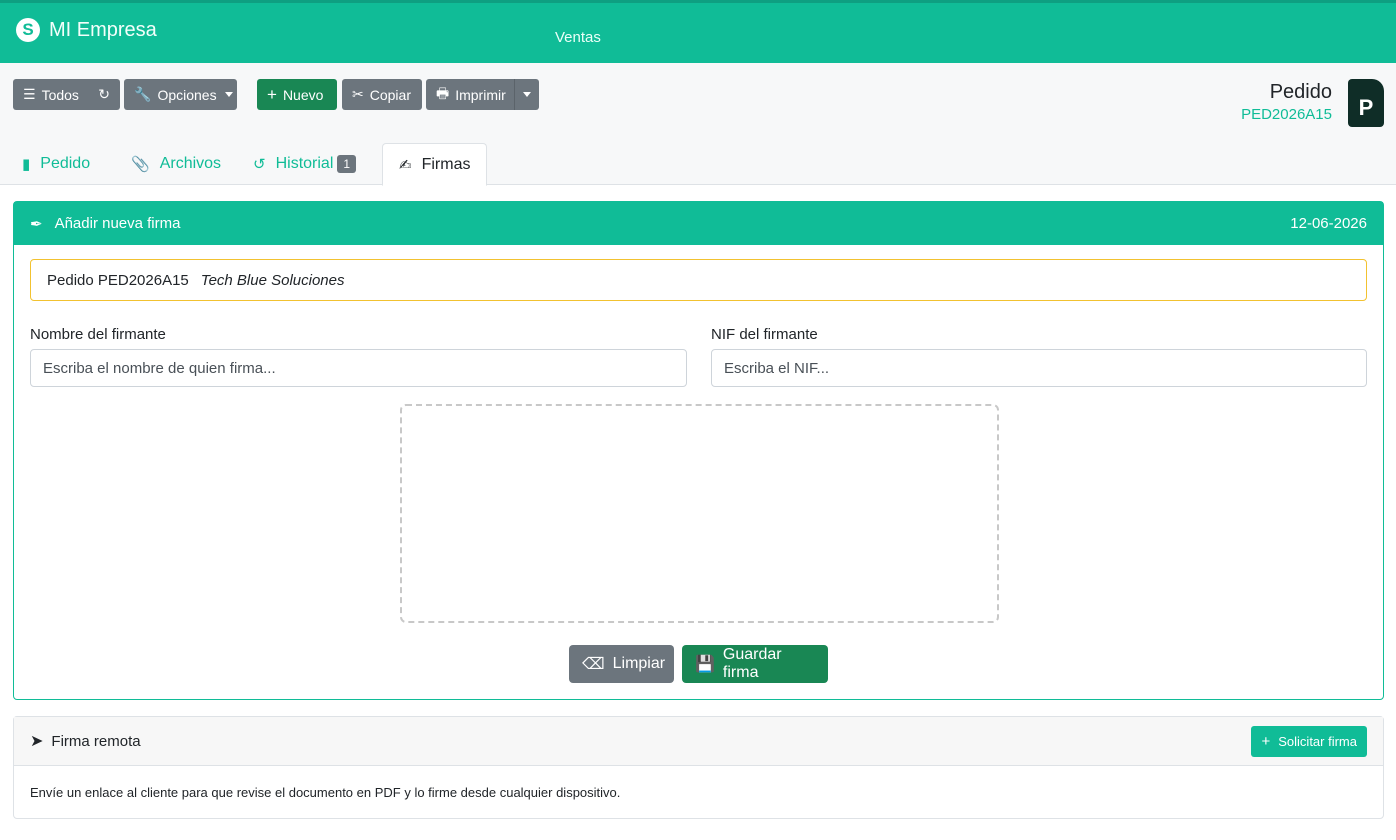  I want to click on save-label: Guardar firma, so click(752, 663).